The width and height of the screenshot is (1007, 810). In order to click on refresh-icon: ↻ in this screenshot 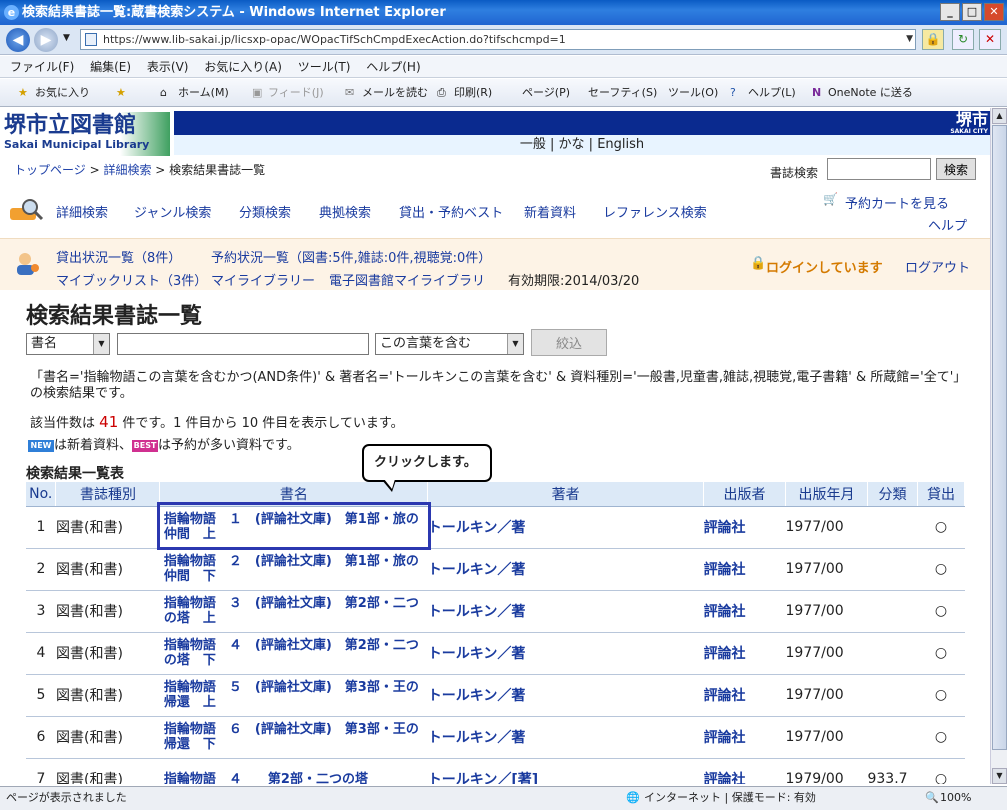, I will do `click(963, 39)`.